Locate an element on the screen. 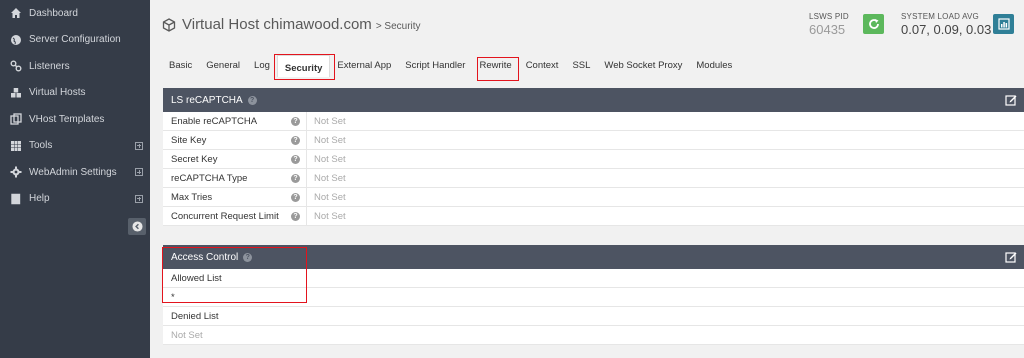  tab-rewrite: Rewrite is located at coordinates (495, 66).